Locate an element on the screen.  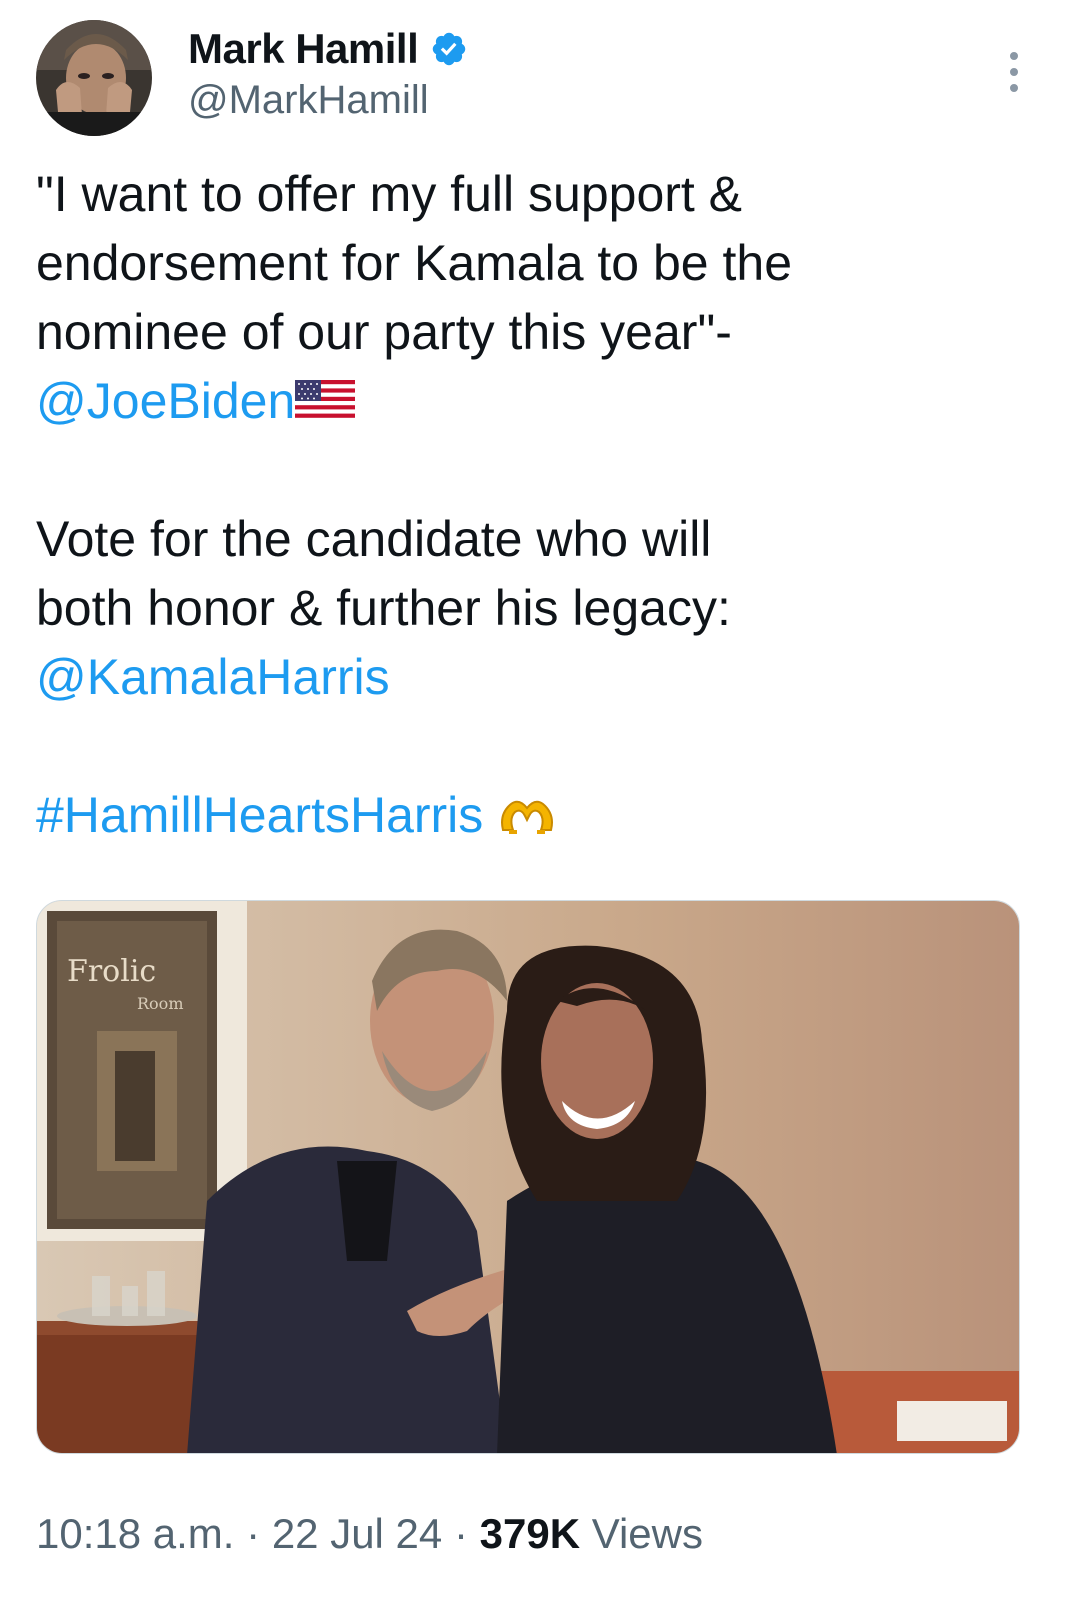
tweet-header: Mark Hamill @MarkHamill is located at coordinates (541, 80).